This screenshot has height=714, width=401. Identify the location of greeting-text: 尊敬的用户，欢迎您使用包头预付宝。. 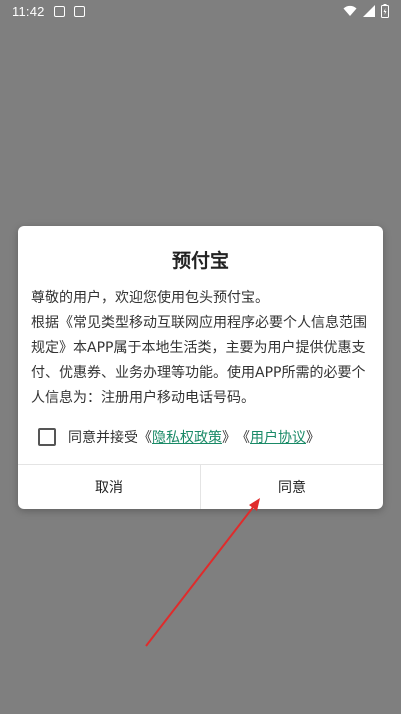
(150, 298).